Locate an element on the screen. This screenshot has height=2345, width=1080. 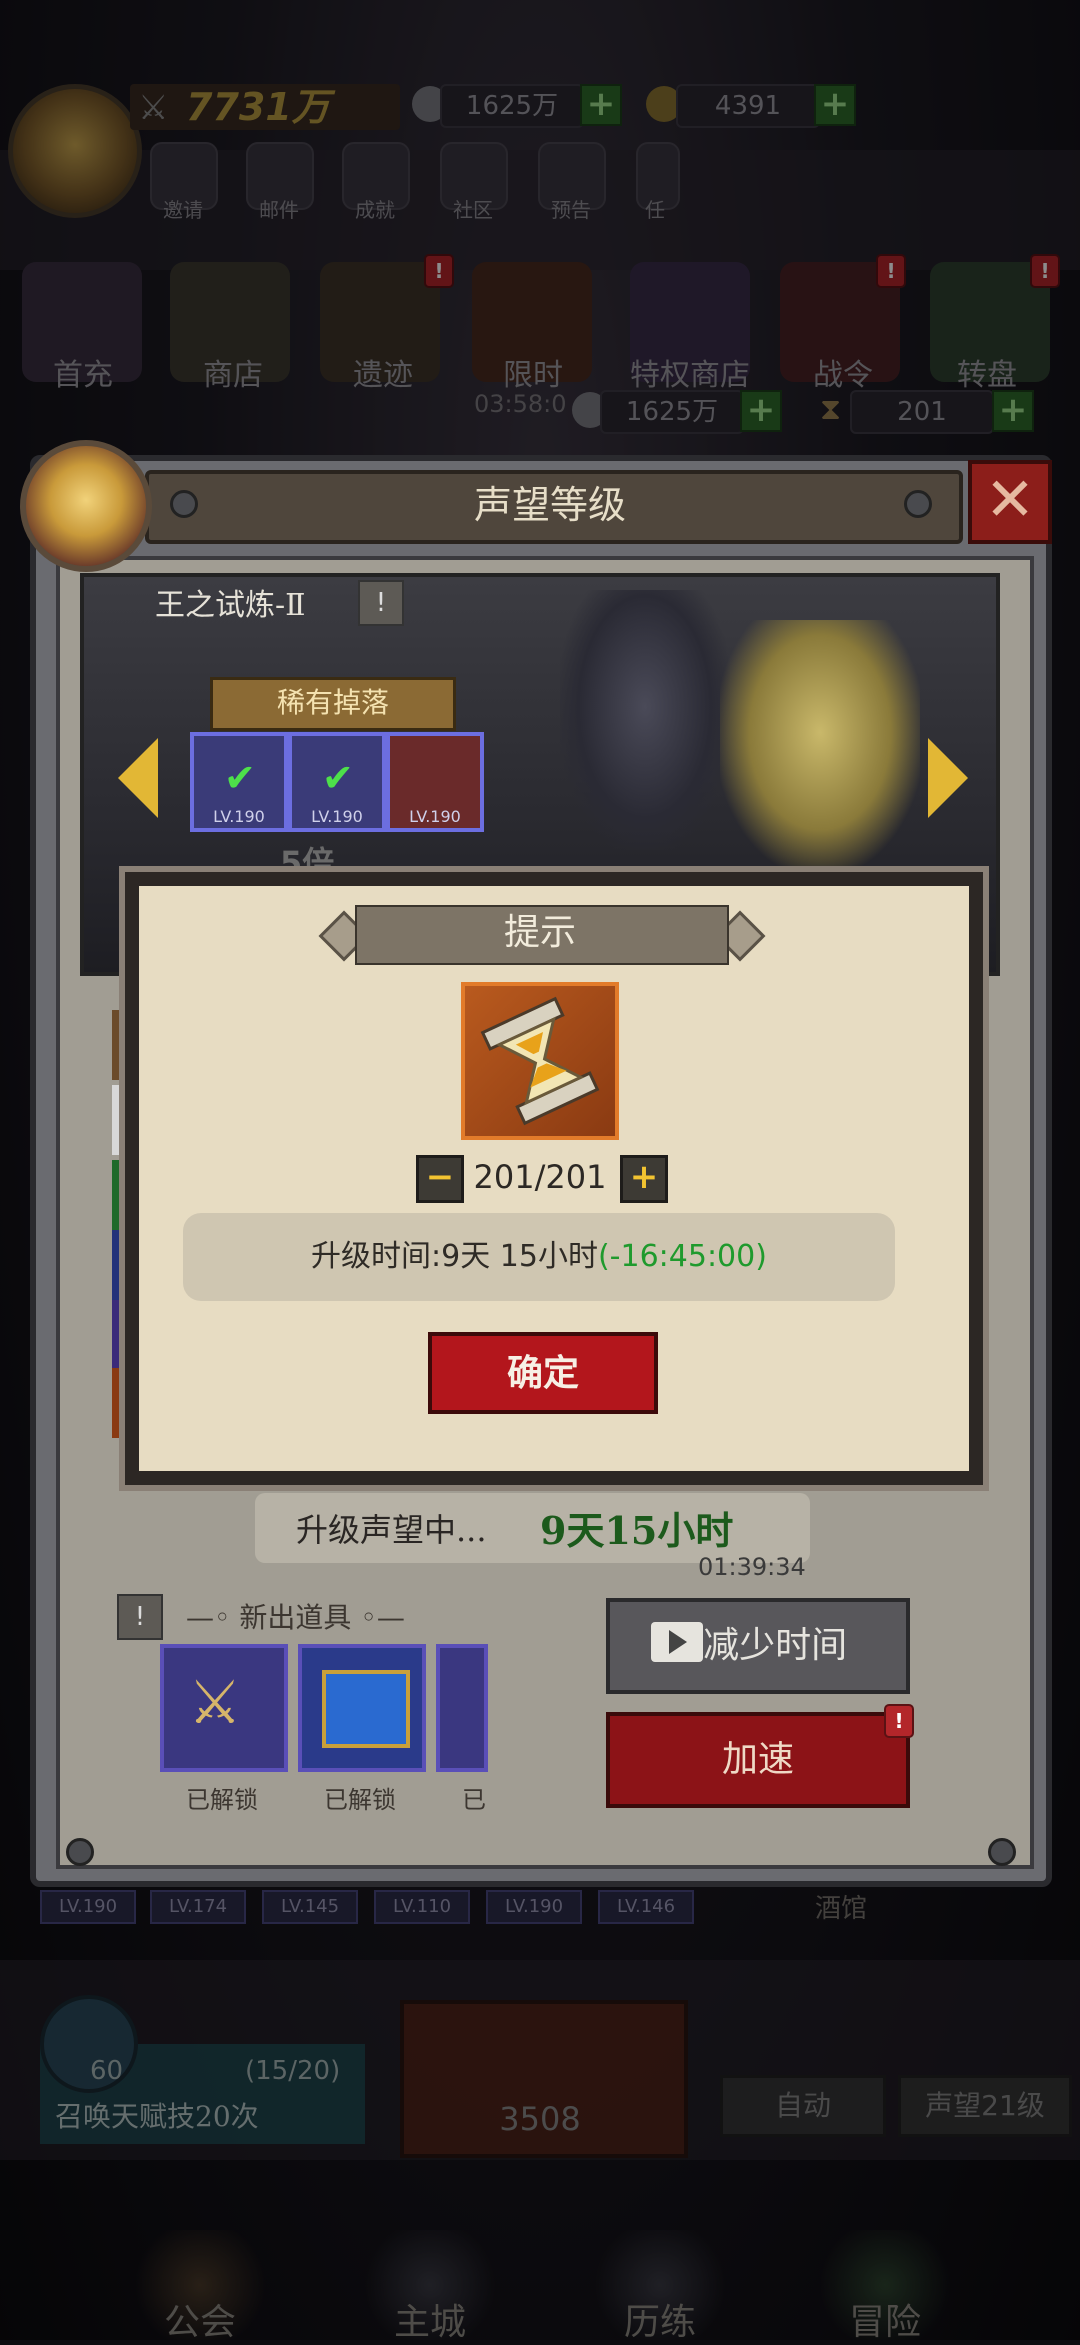
dialog-title: 提示 is located at coordinates (539, 932).